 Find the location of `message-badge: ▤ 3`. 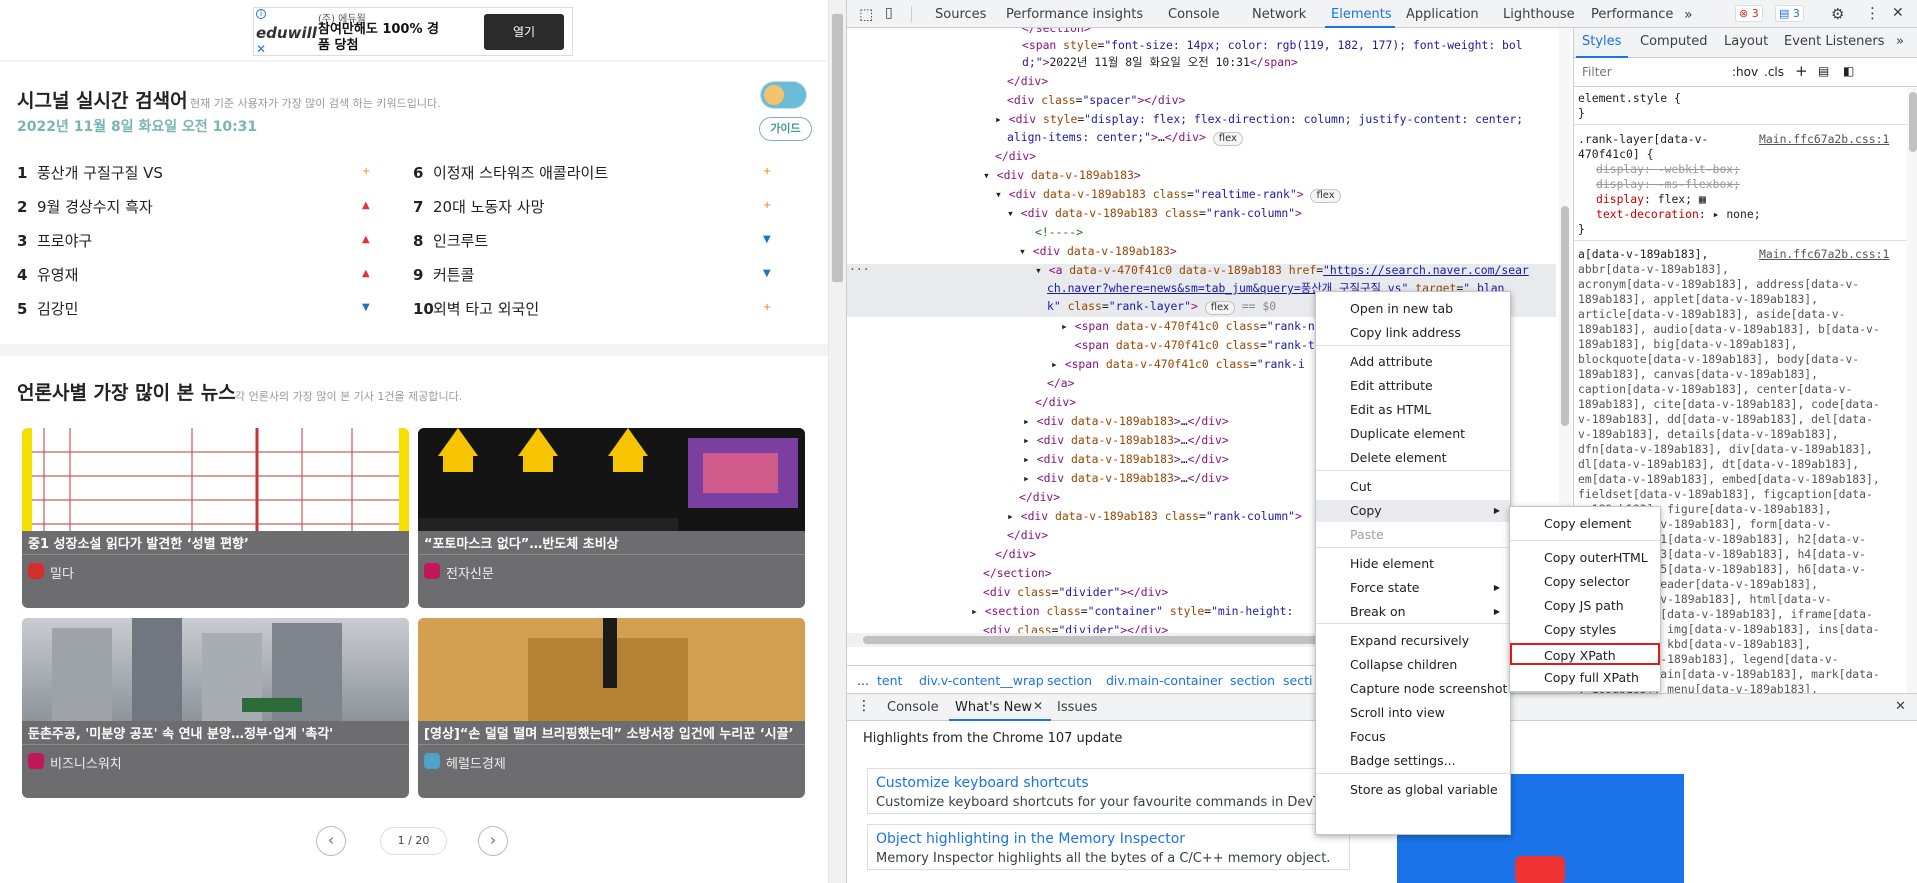

message-badge: ▤ 3 is located at coordinates (1789, 13).